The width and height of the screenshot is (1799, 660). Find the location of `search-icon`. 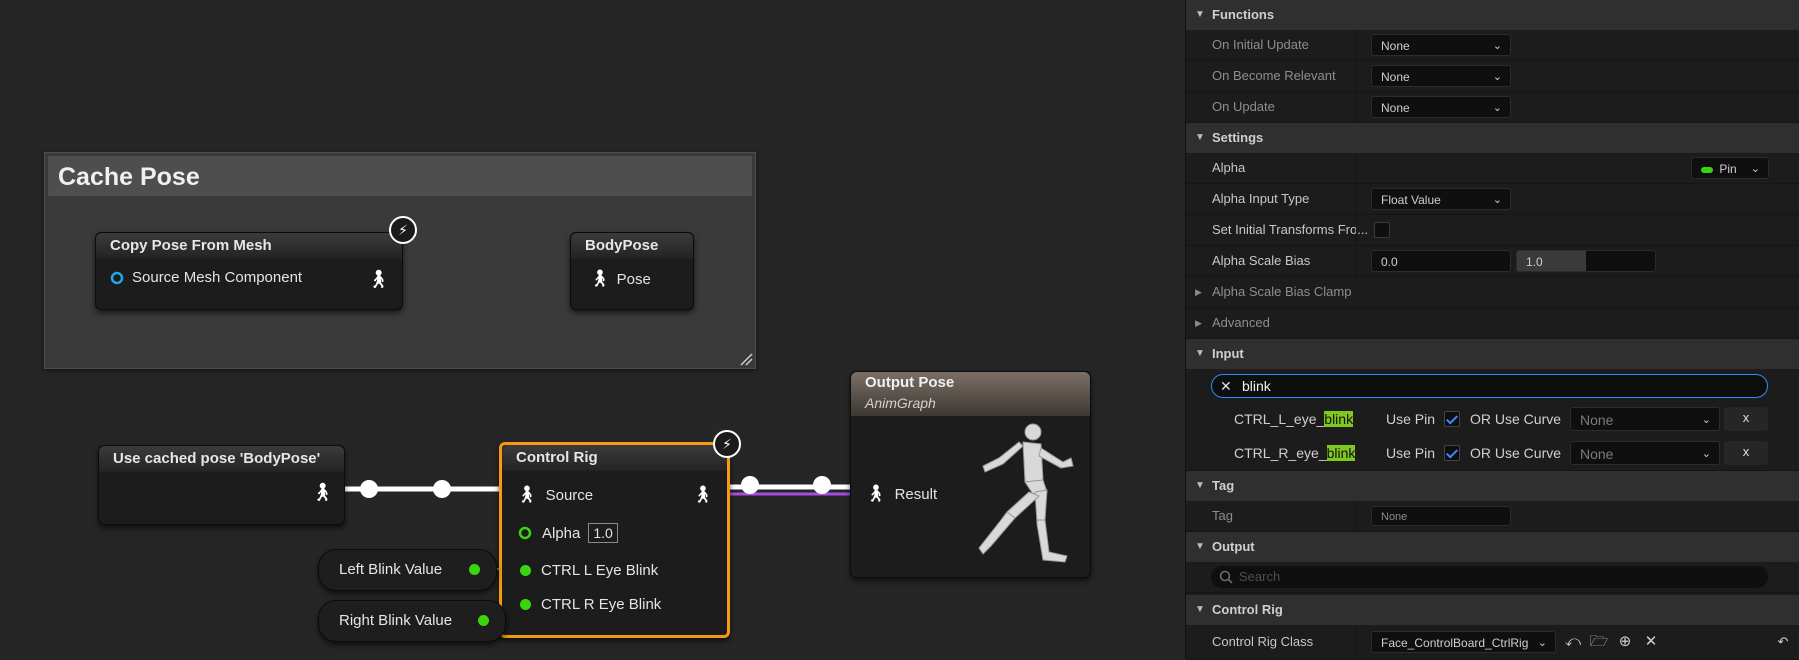

search-icon is located at coordinates (1226, 577).